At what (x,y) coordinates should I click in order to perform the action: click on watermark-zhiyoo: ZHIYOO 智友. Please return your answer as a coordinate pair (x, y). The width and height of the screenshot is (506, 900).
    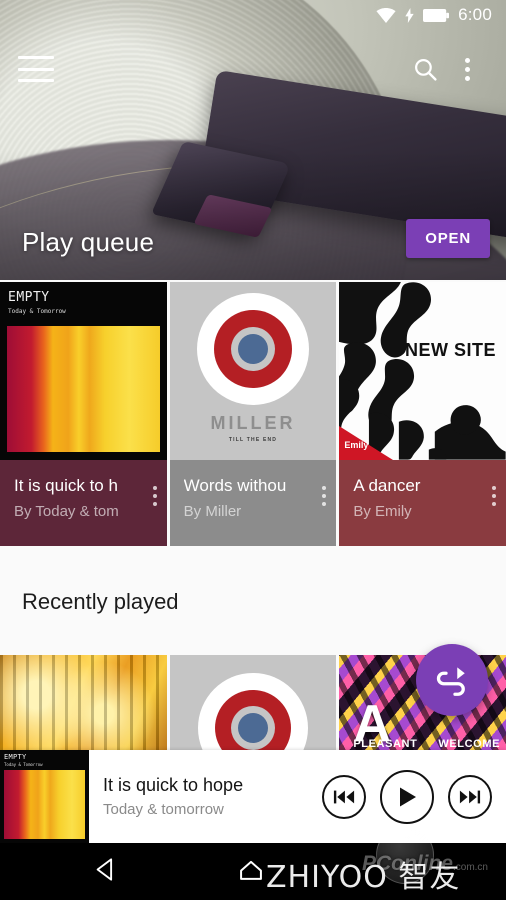
    Looking at the image, I should click on (363, 877).